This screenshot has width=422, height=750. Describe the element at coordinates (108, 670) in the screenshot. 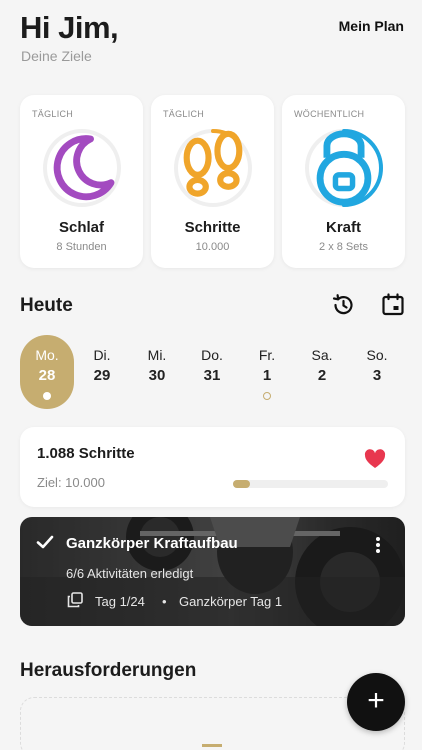

I see `challenges-title: Herausforderungen` at that location.